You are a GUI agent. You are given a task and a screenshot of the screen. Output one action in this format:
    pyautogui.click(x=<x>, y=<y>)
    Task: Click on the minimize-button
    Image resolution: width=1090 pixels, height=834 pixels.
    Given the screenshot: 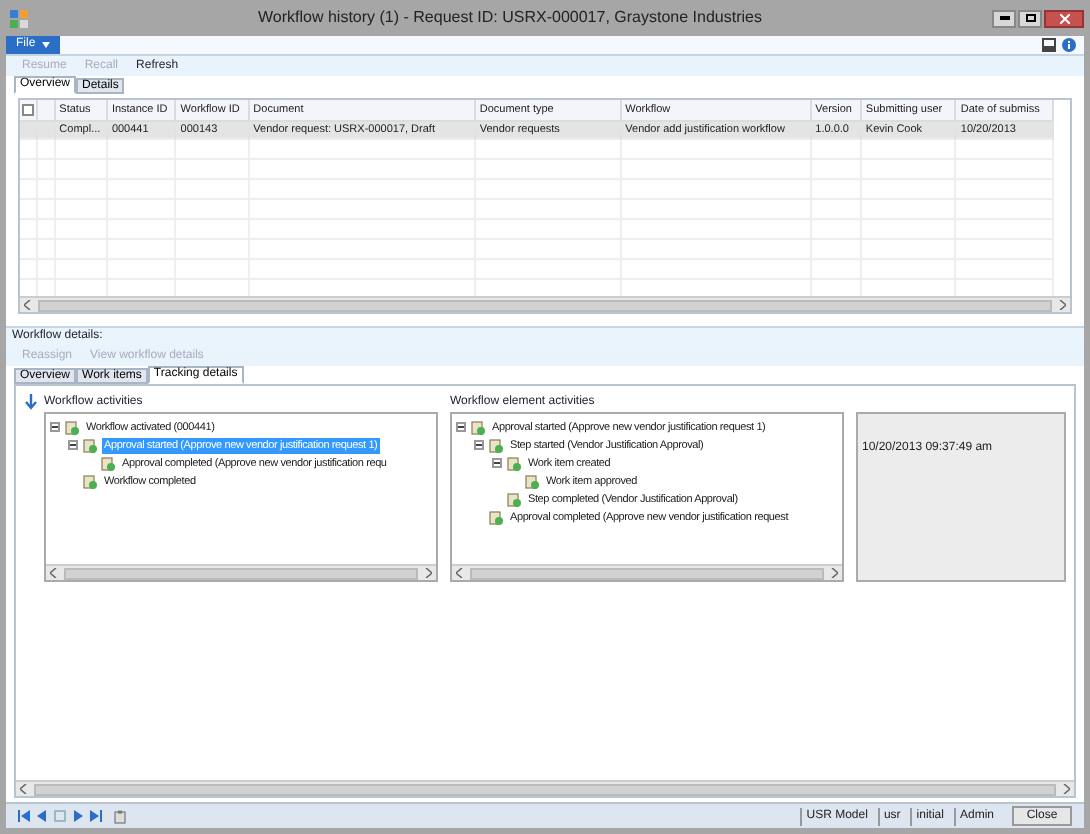 What is the action you would take?
    pyautogui.click(x=1004, y=18)
    